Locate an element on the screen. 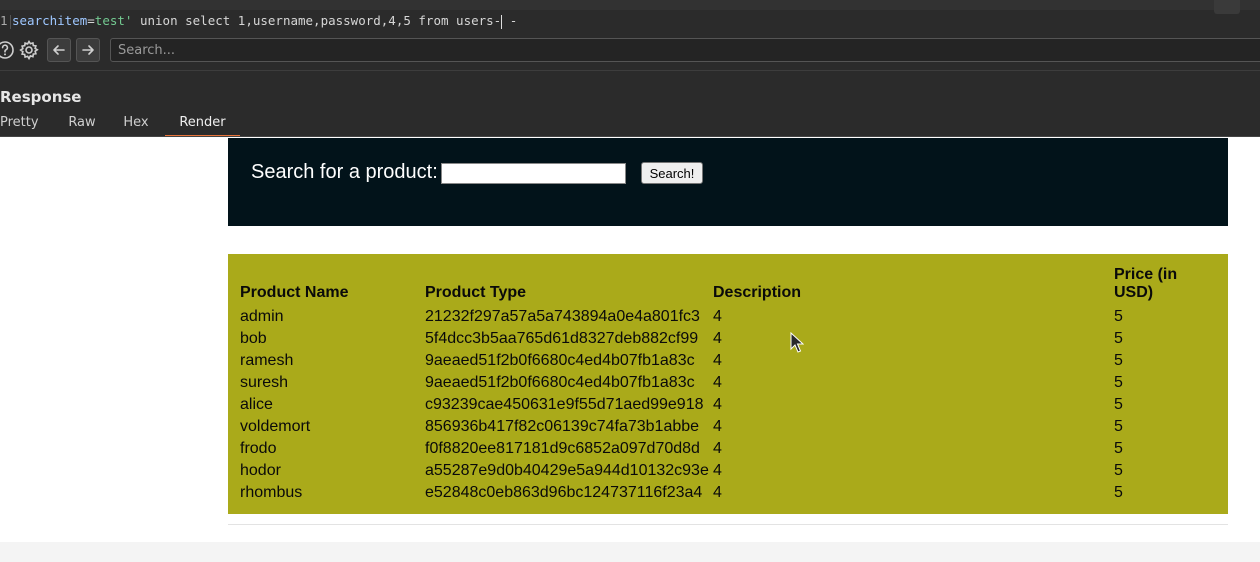 The image size is (1260, 562). tab-render: Render is located at coordinates (202, 125).